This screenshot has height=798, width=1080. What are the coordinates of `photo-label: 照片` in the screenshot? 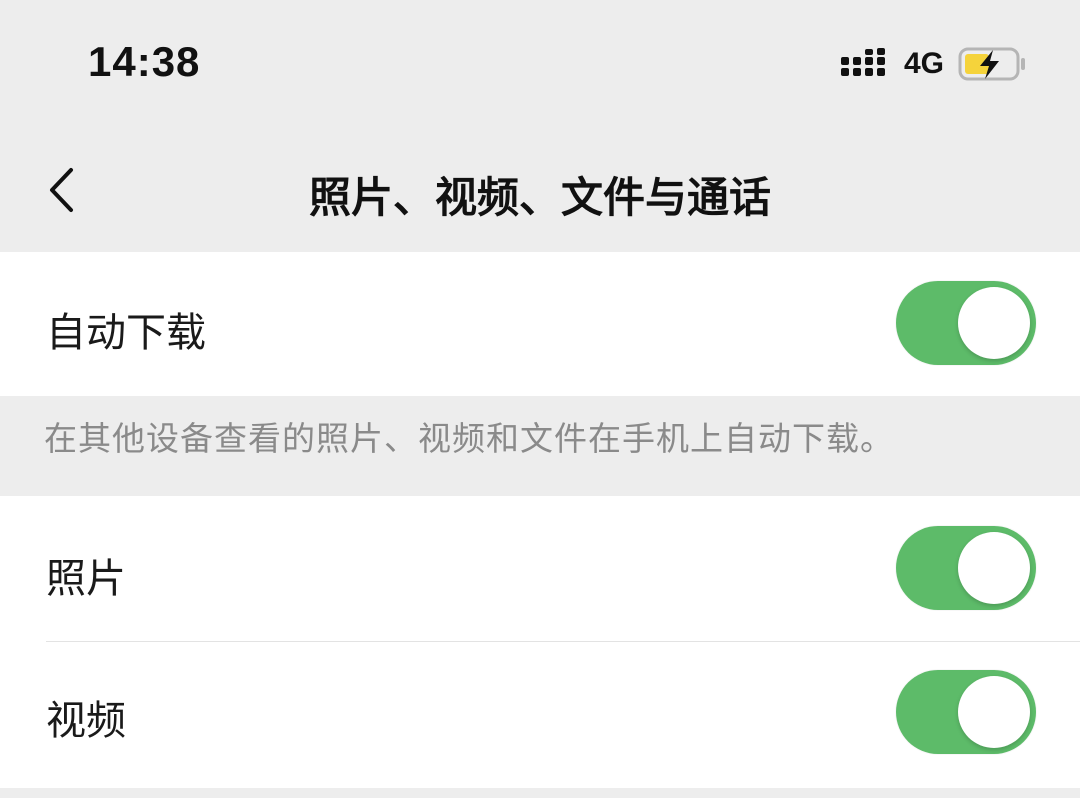 It's located at (86, 579).